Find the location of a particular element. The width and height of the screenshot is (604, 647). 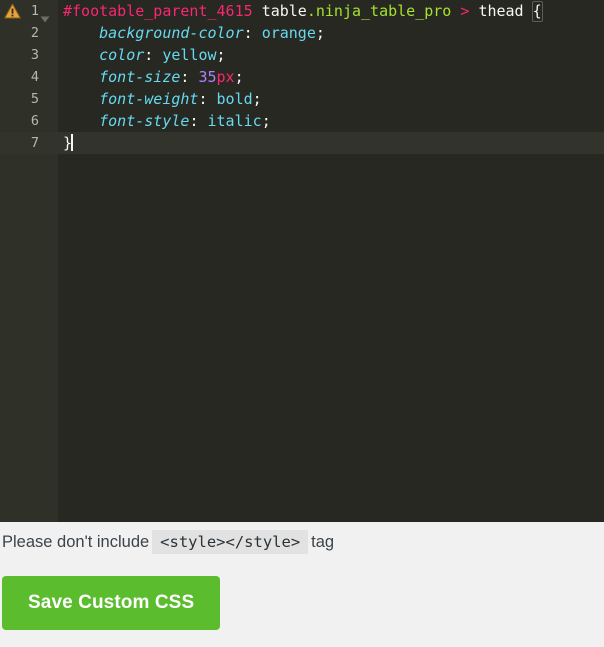

line-number: 5 is located at coordinates (34, 99).